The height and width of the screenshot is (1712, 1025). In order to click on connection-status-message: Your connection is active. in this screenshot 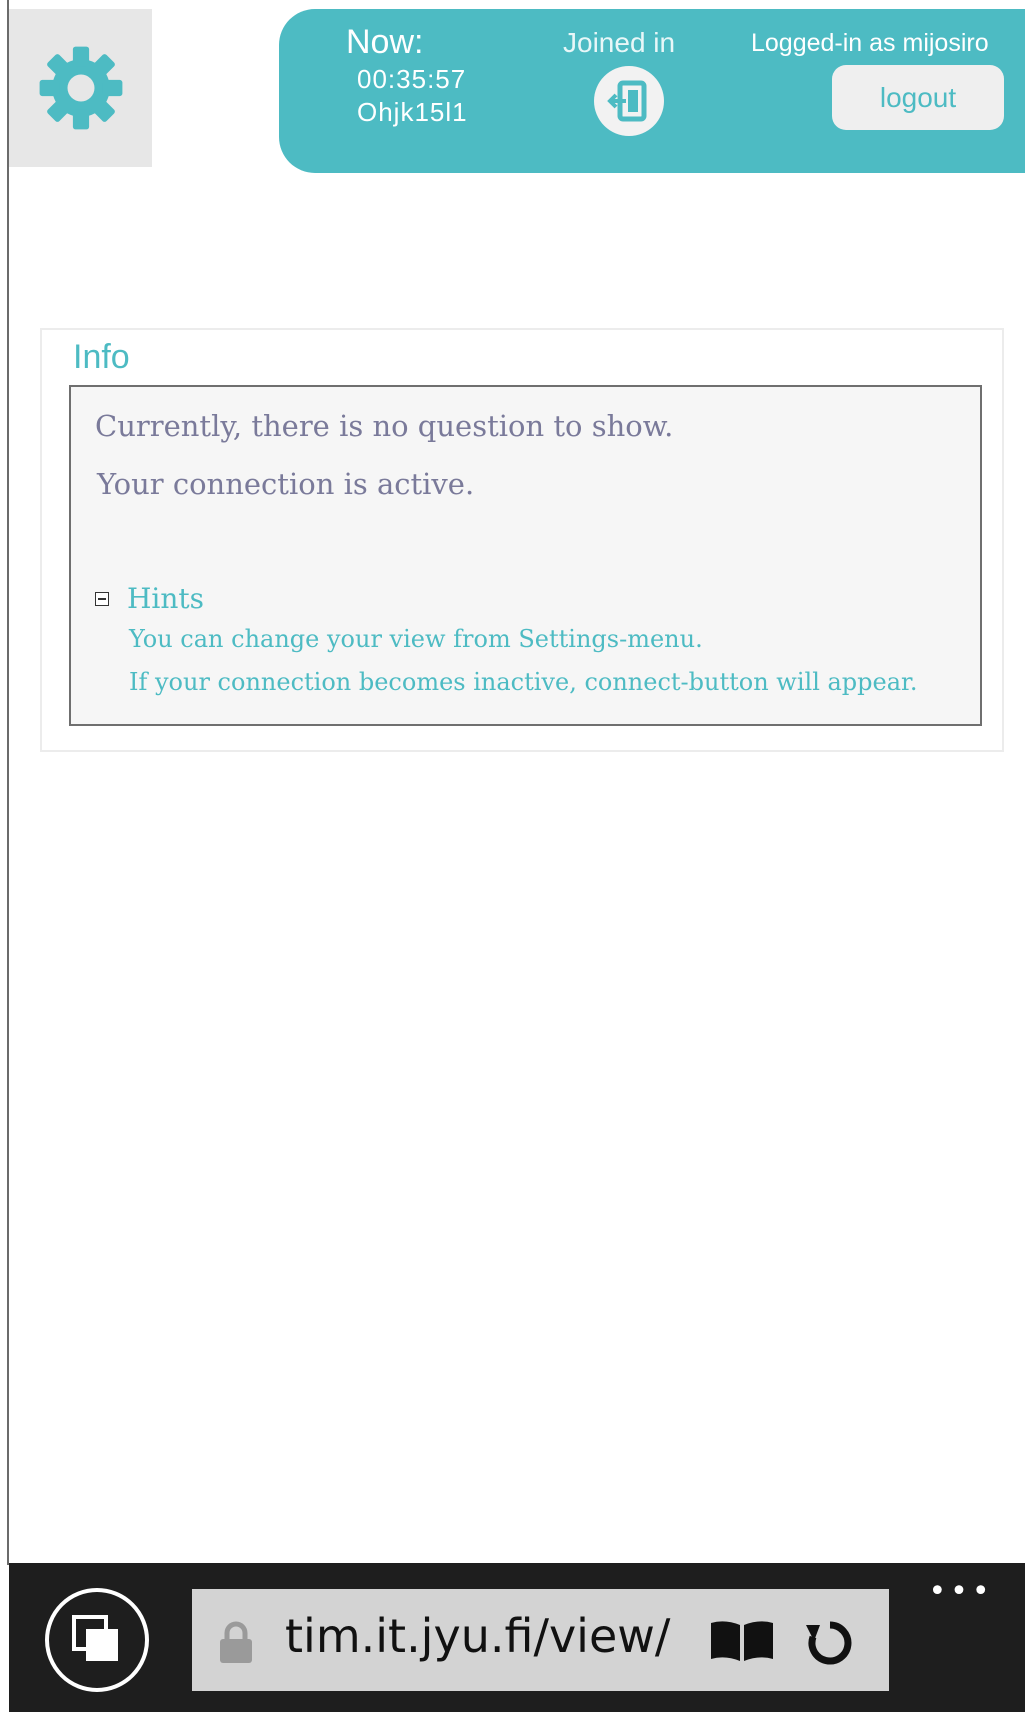, I will do `click(286, 484)`.